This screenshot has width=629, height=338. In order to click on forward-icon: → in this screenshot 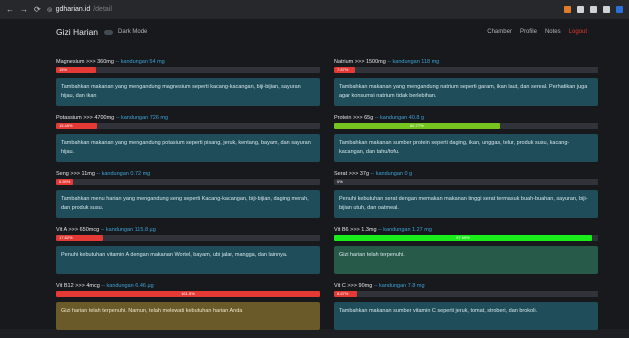, I will do `click(24, 9)`.